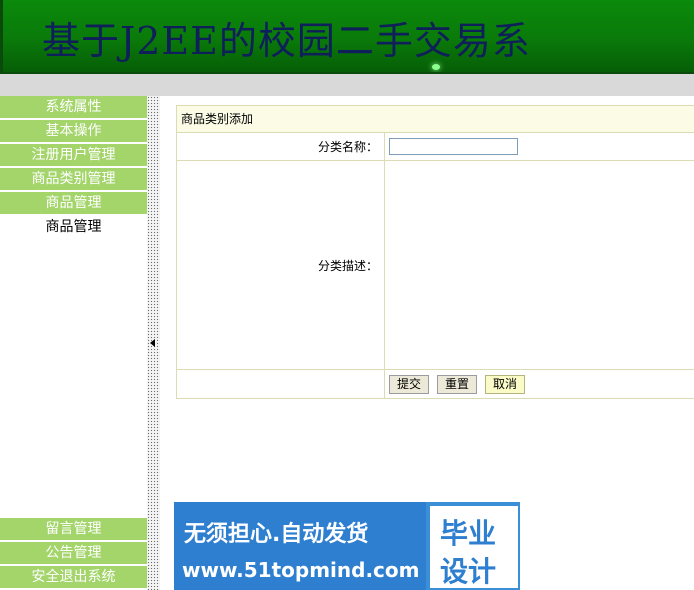  Describe the element at coordinates (281, 265) in the screenshot. I see `category-description-label: 分类描述：` at that location.